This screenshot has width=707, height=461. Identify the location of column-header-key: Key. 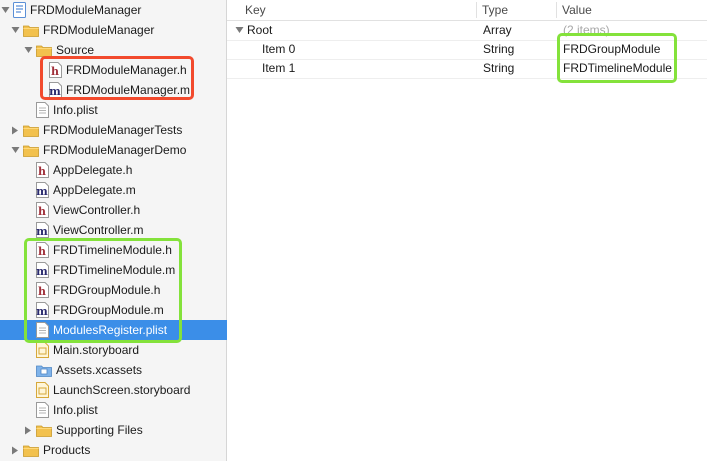
(255, 10).